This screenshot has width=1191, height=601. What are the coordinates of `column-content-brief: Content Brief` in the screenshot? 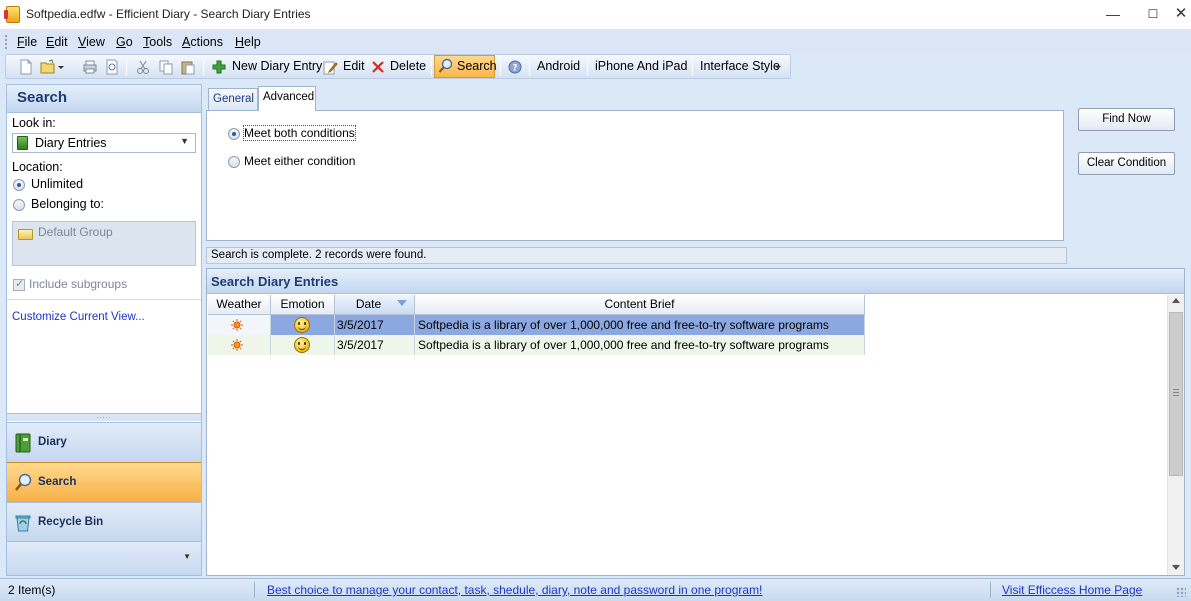 It's located at (640, 305).